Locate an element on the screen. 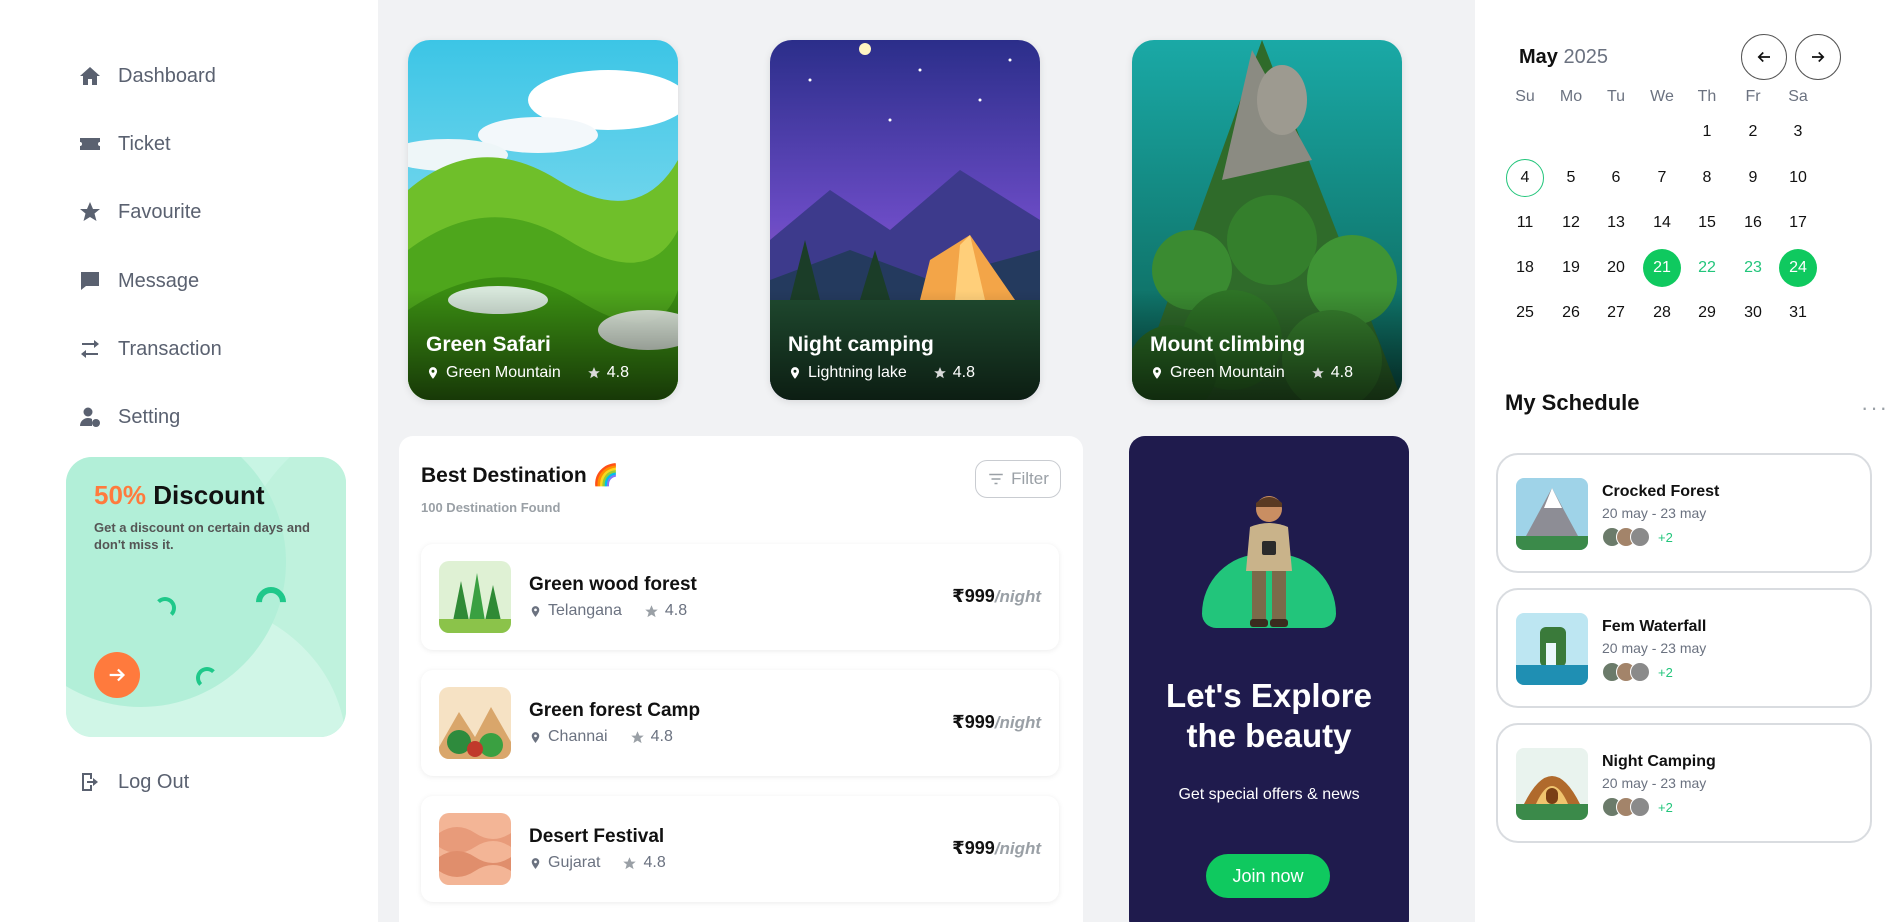 The image size is (1897, 922). schedule-item: Night Camping 20 may - 23 may +2 is located at coordinates (1684, 783).